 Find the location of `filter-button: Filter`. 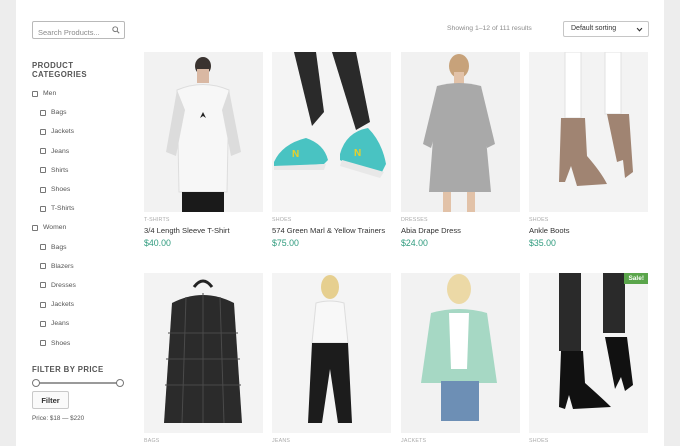

filter-button: Filter is located at coordinates (50, 400).